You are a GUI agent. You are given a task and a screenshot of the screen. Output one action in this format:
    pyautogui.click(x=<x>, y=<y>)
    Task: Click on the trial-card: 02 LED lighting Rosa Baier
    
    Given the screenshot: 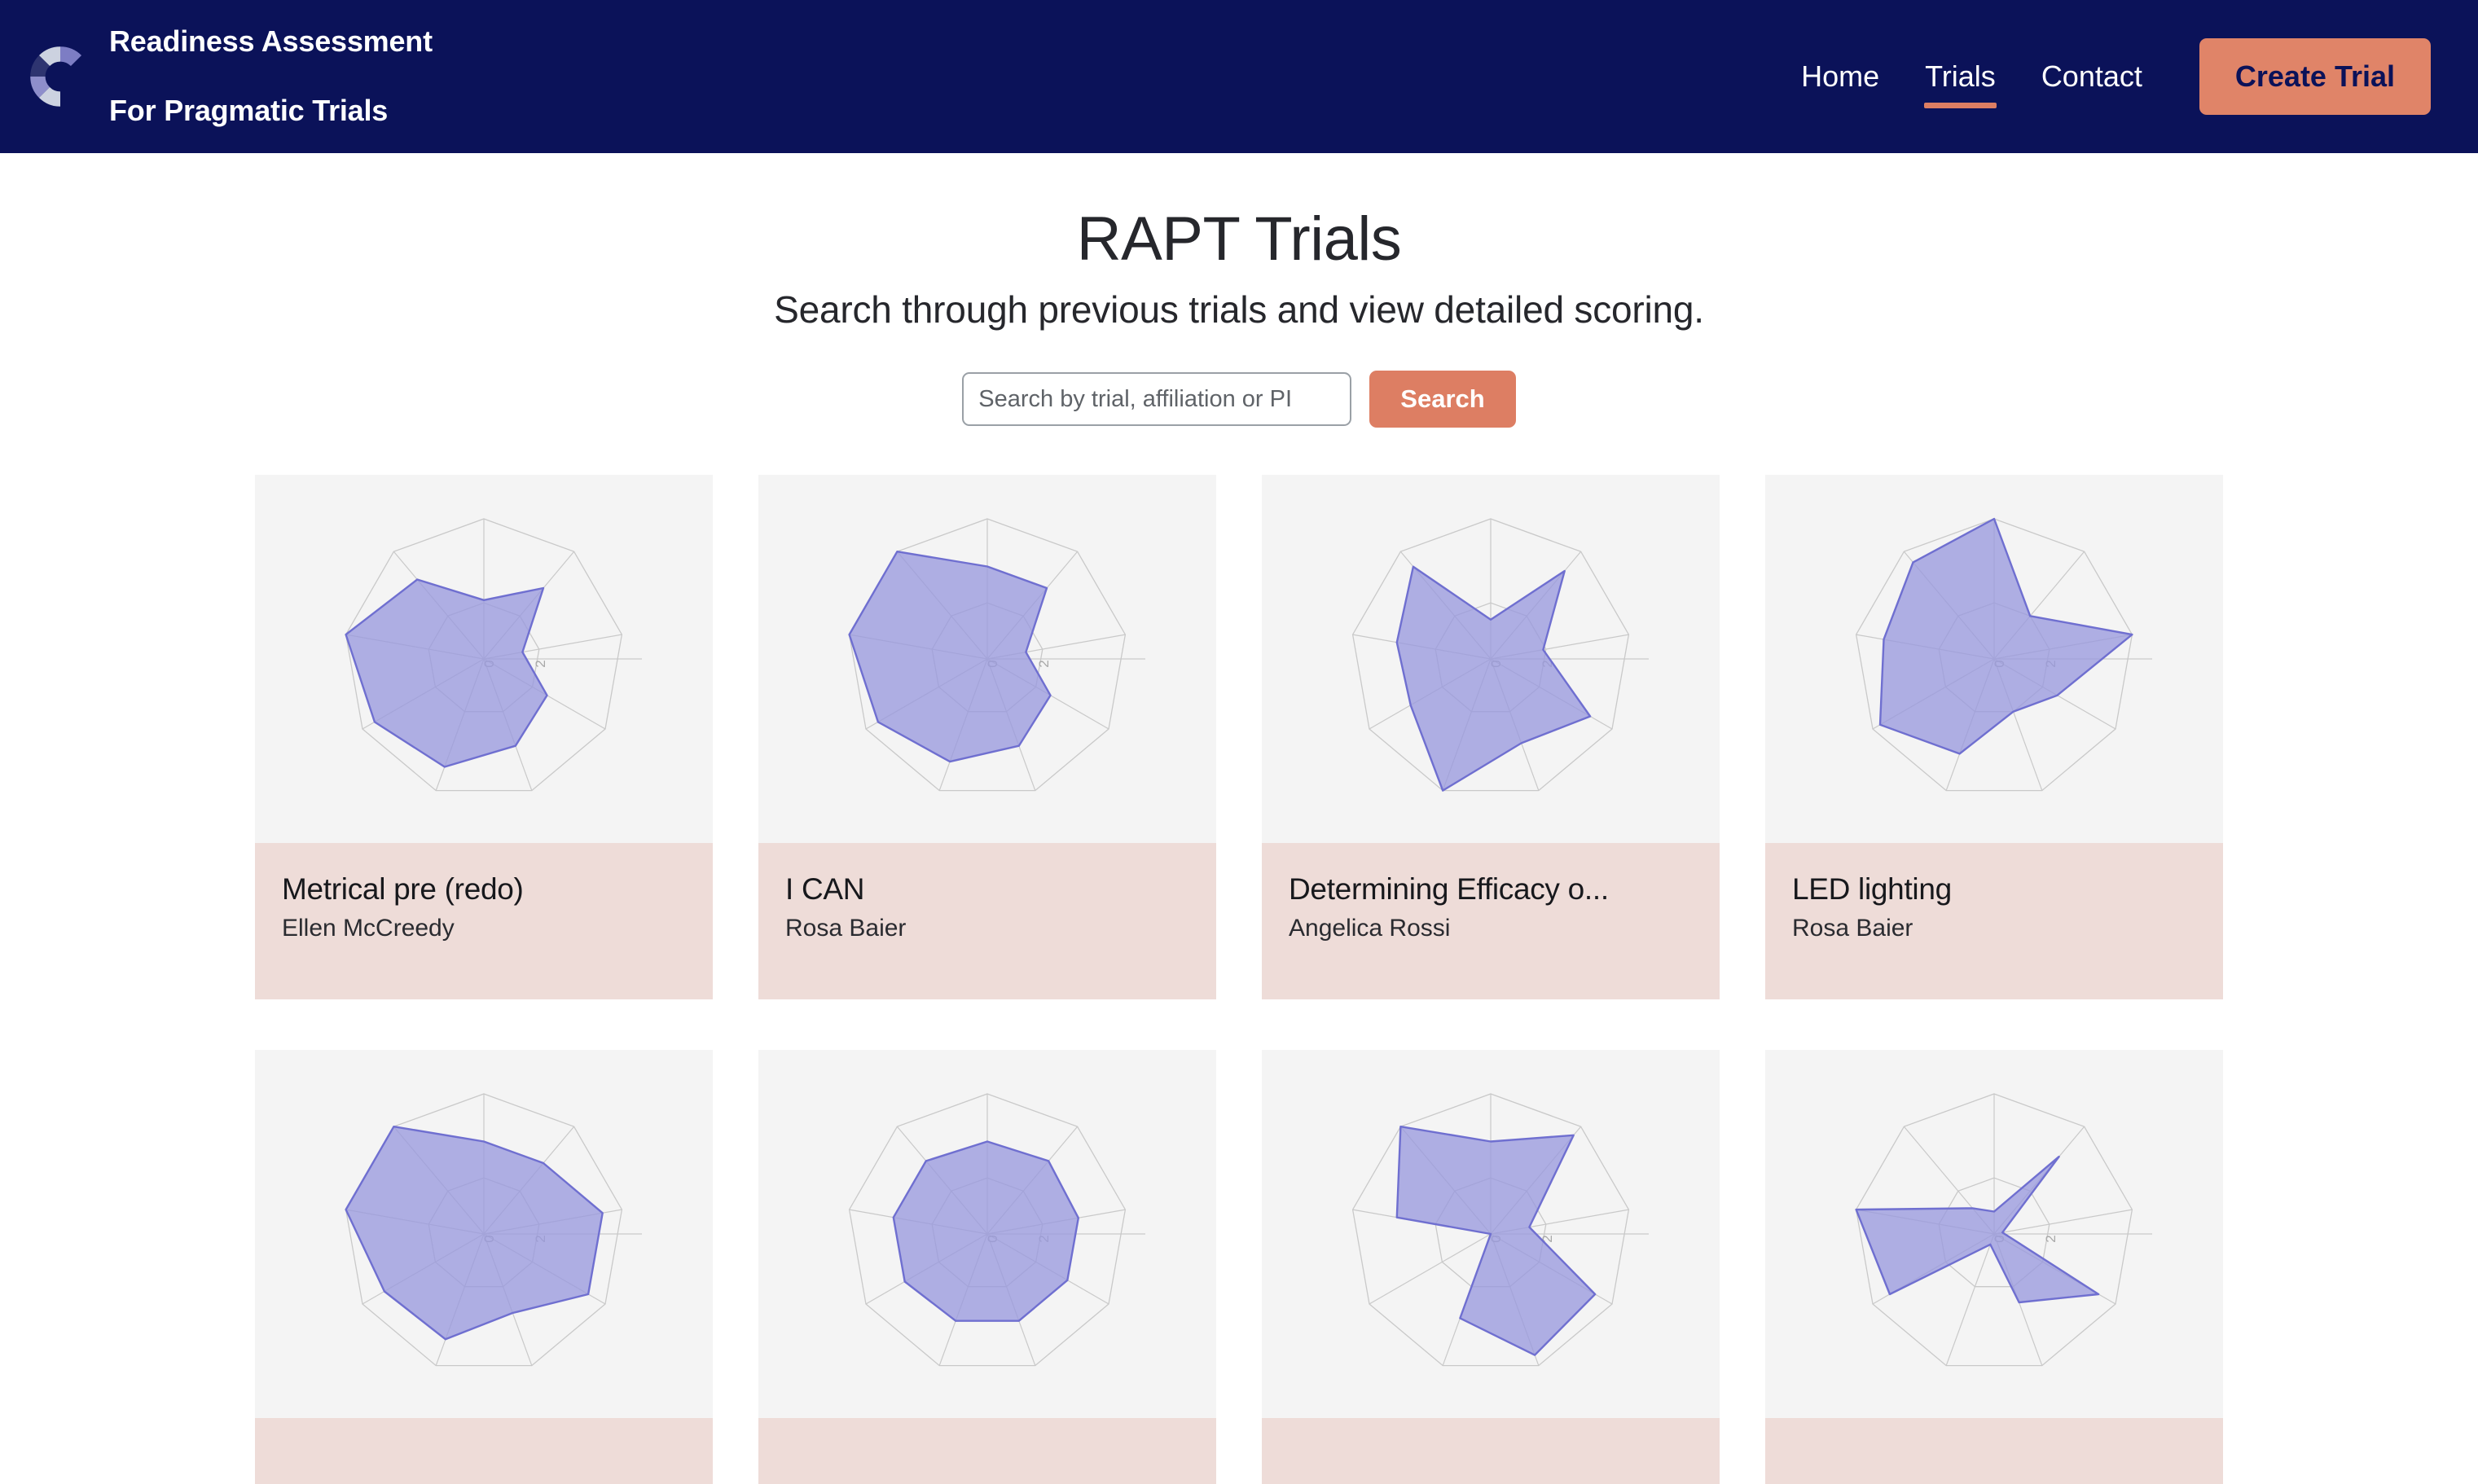 What is the action you would take?
    pyautogui.click(x=1994, y=737)
    